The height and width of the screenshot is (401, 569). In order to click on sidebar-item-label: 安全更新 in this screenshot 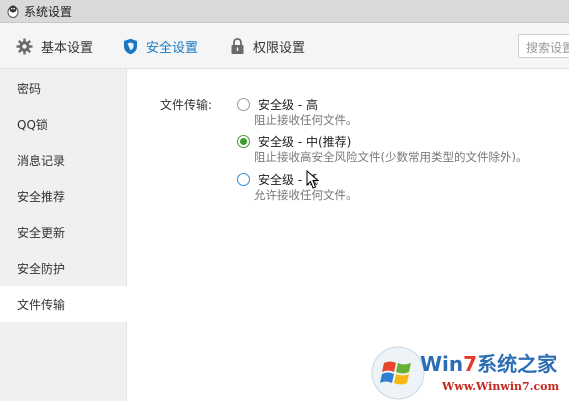, I will do `click(41, 232)`.